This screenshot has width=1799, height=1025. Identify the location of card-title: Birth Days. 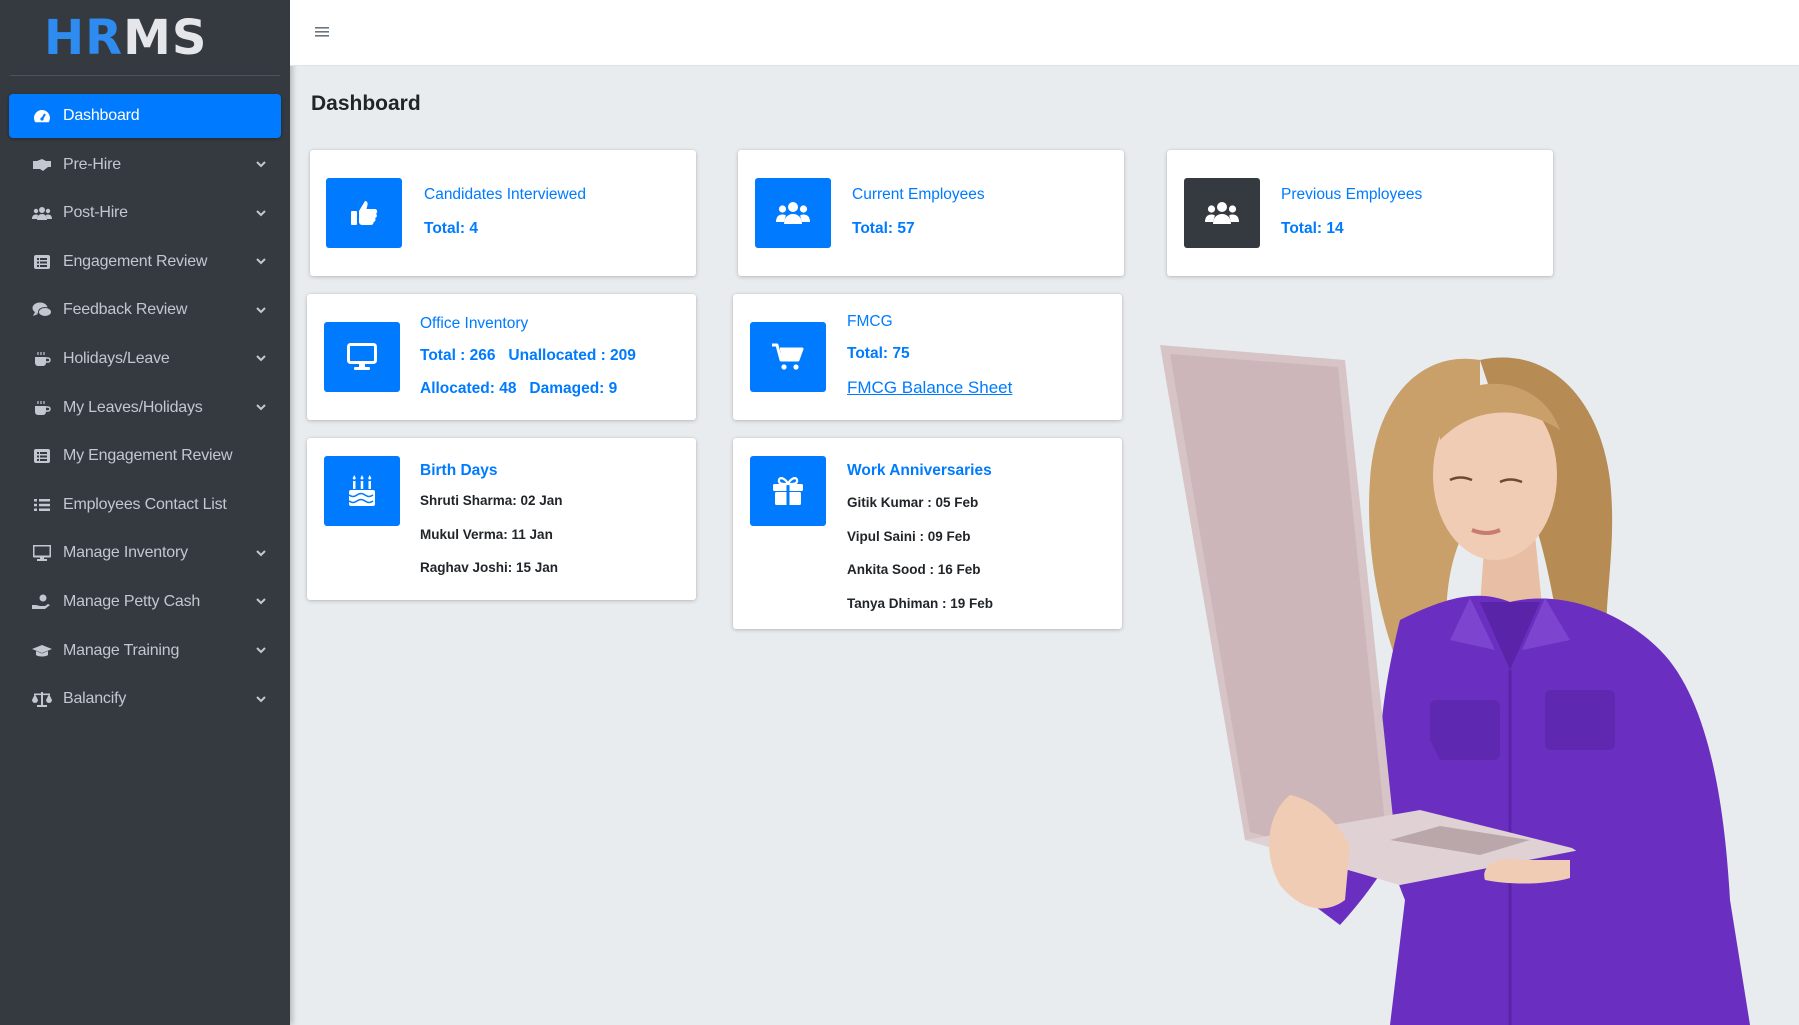
(459, 470).